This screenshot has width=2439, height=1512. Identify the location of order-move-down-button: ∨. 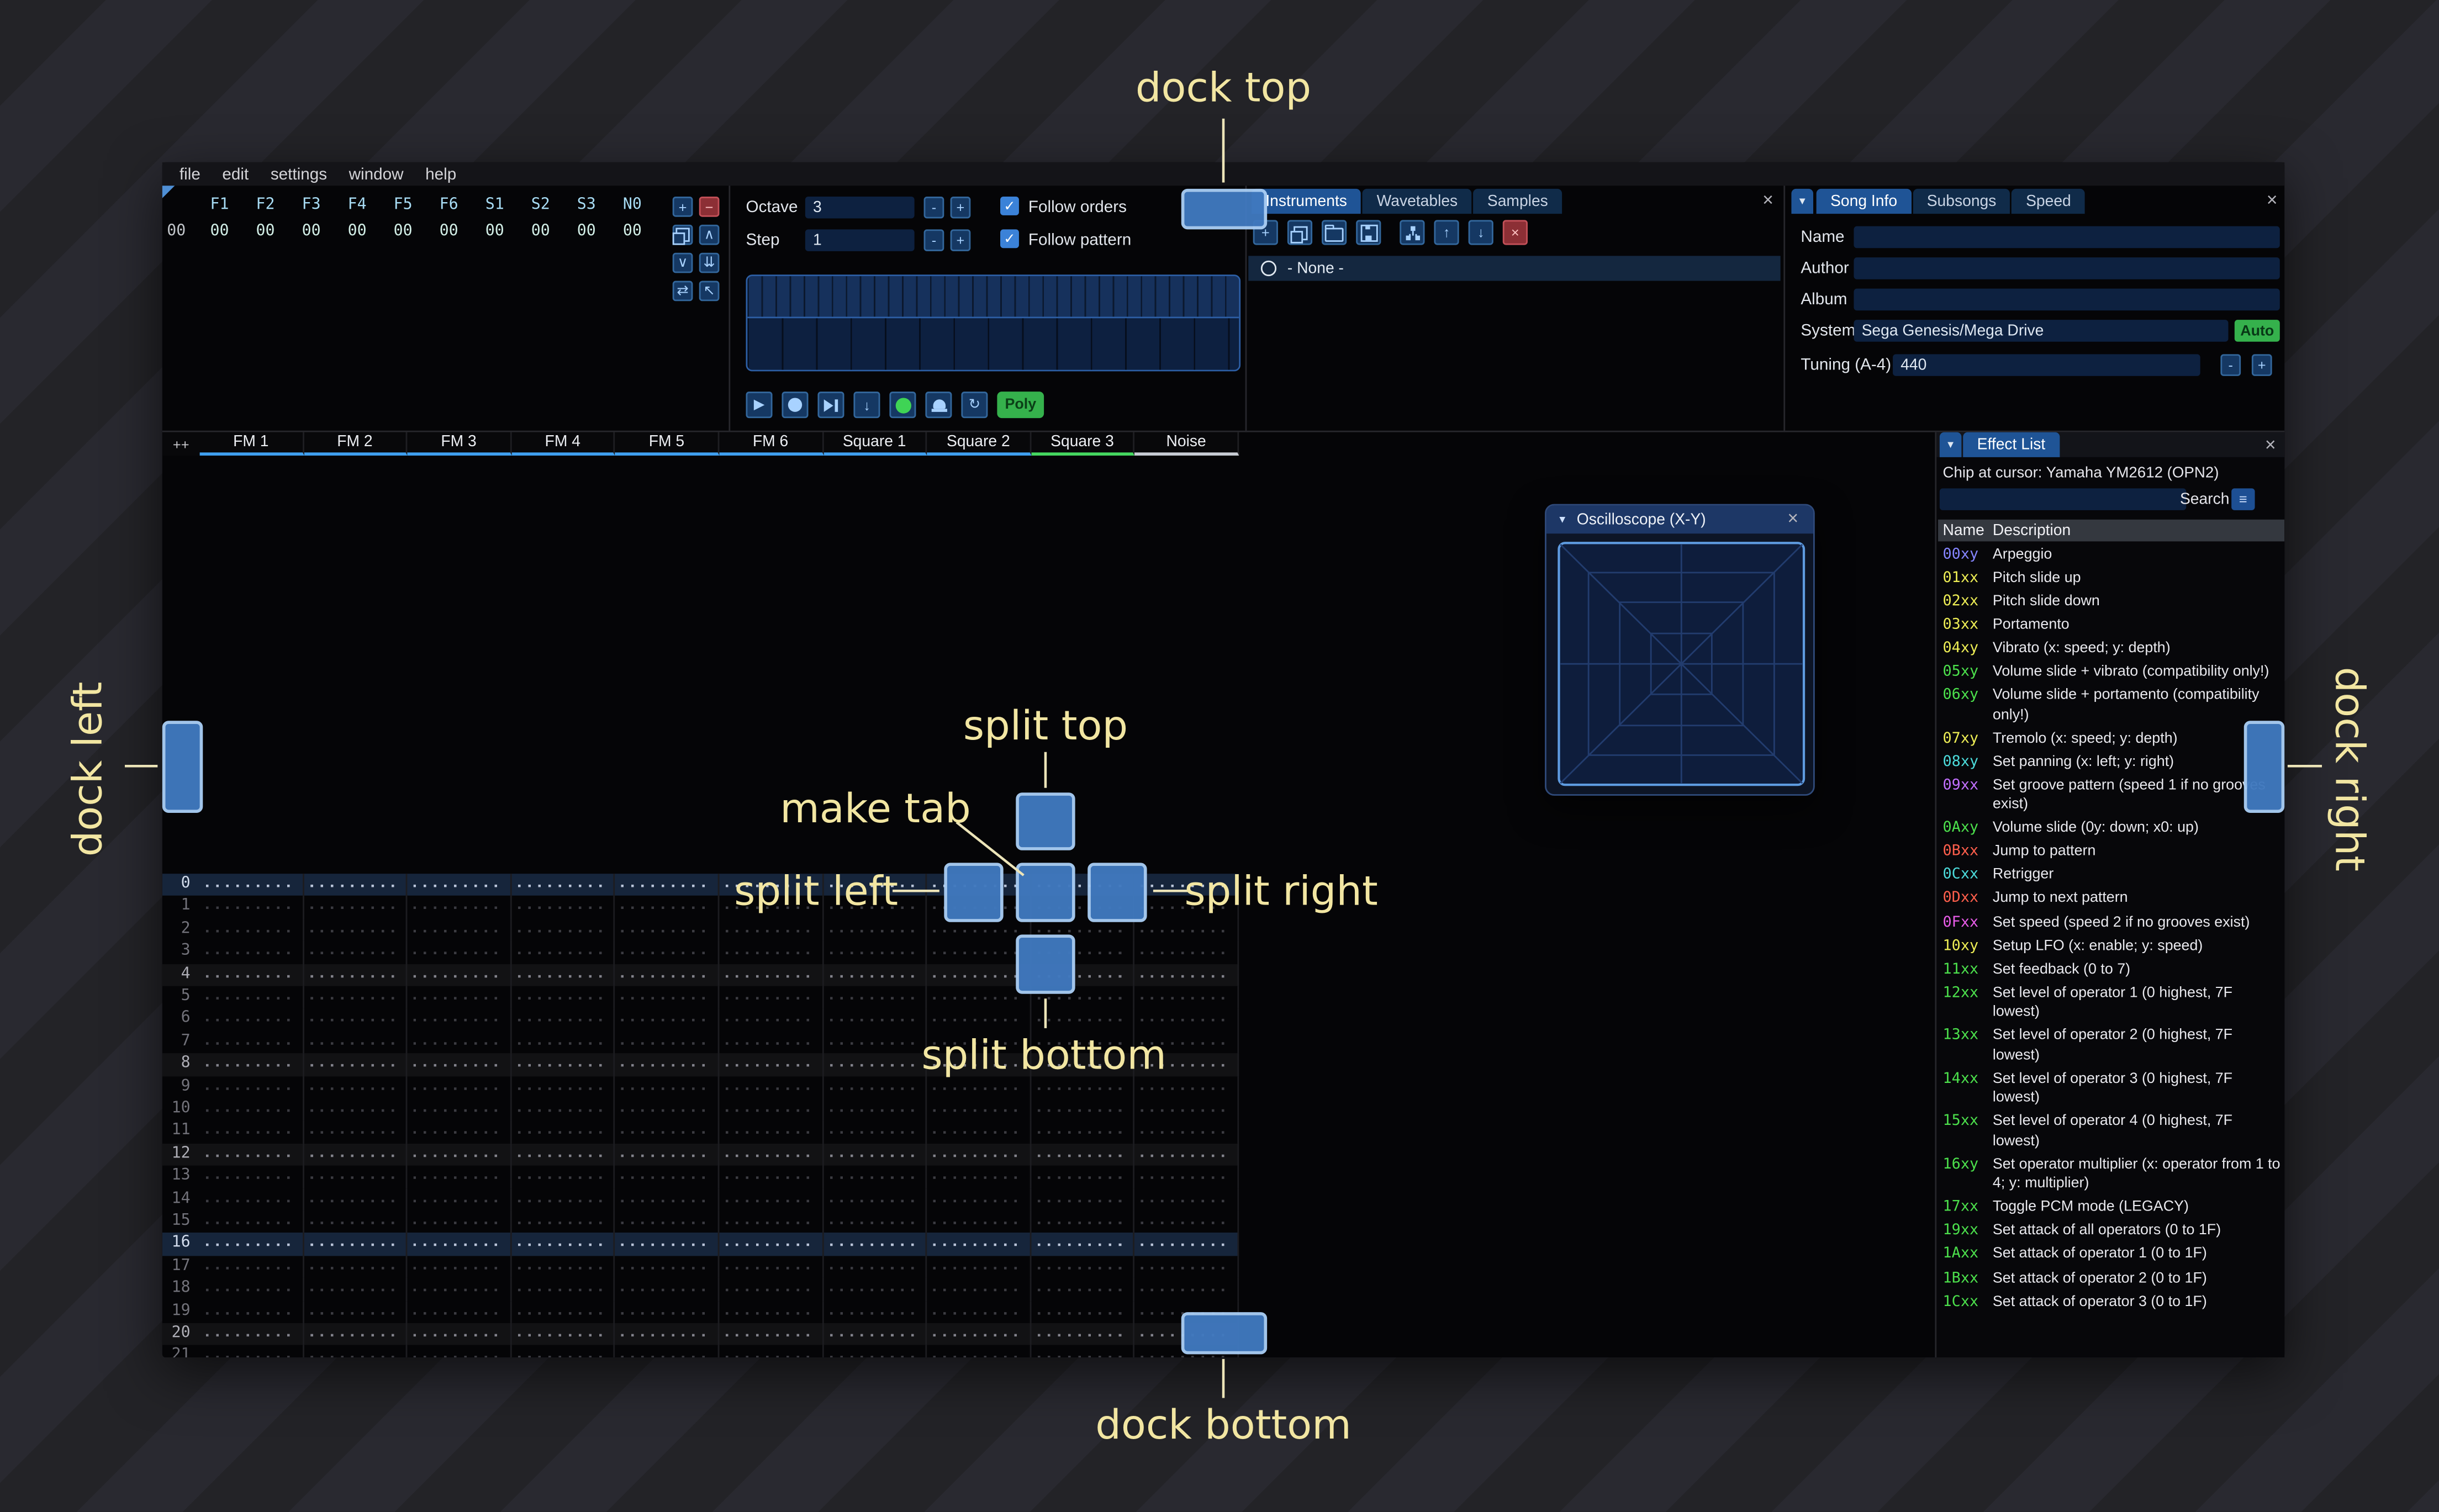
(682, 262).